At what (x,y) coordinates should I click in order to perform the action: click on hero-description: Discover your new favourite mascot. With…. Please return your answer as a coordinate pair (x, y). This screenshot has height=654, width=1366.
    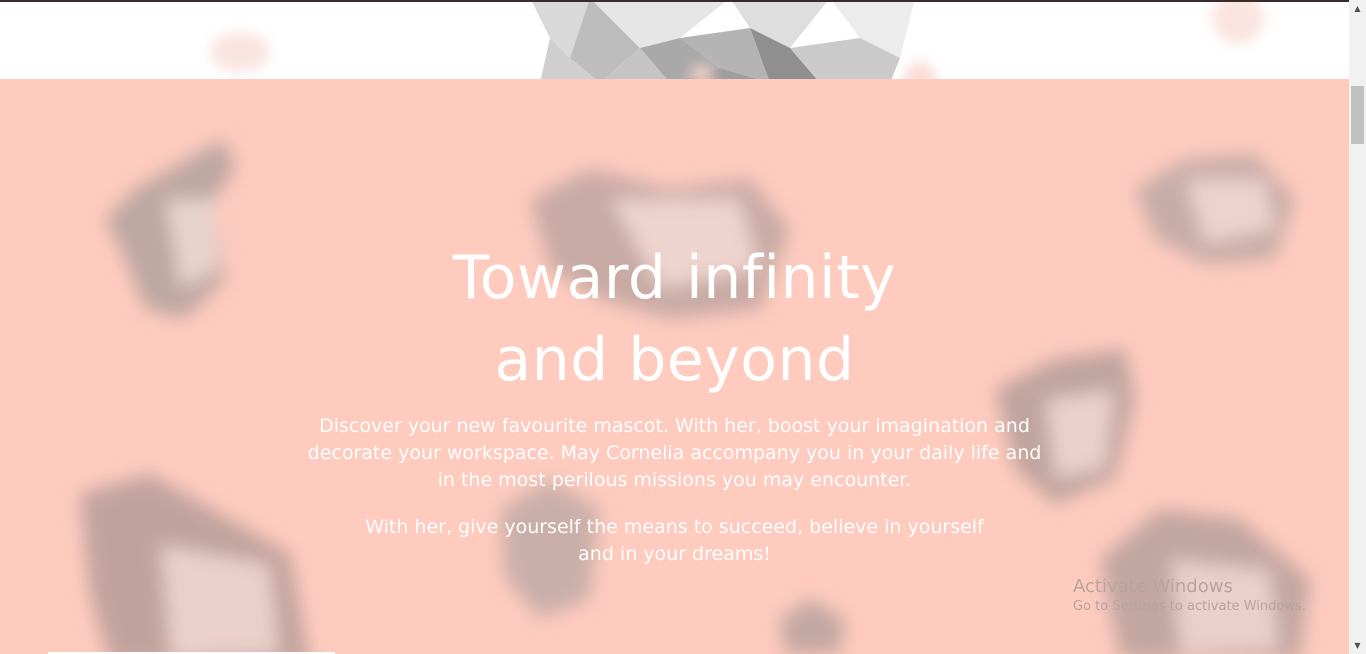
    Looking at the image, I should click on (674, 453).